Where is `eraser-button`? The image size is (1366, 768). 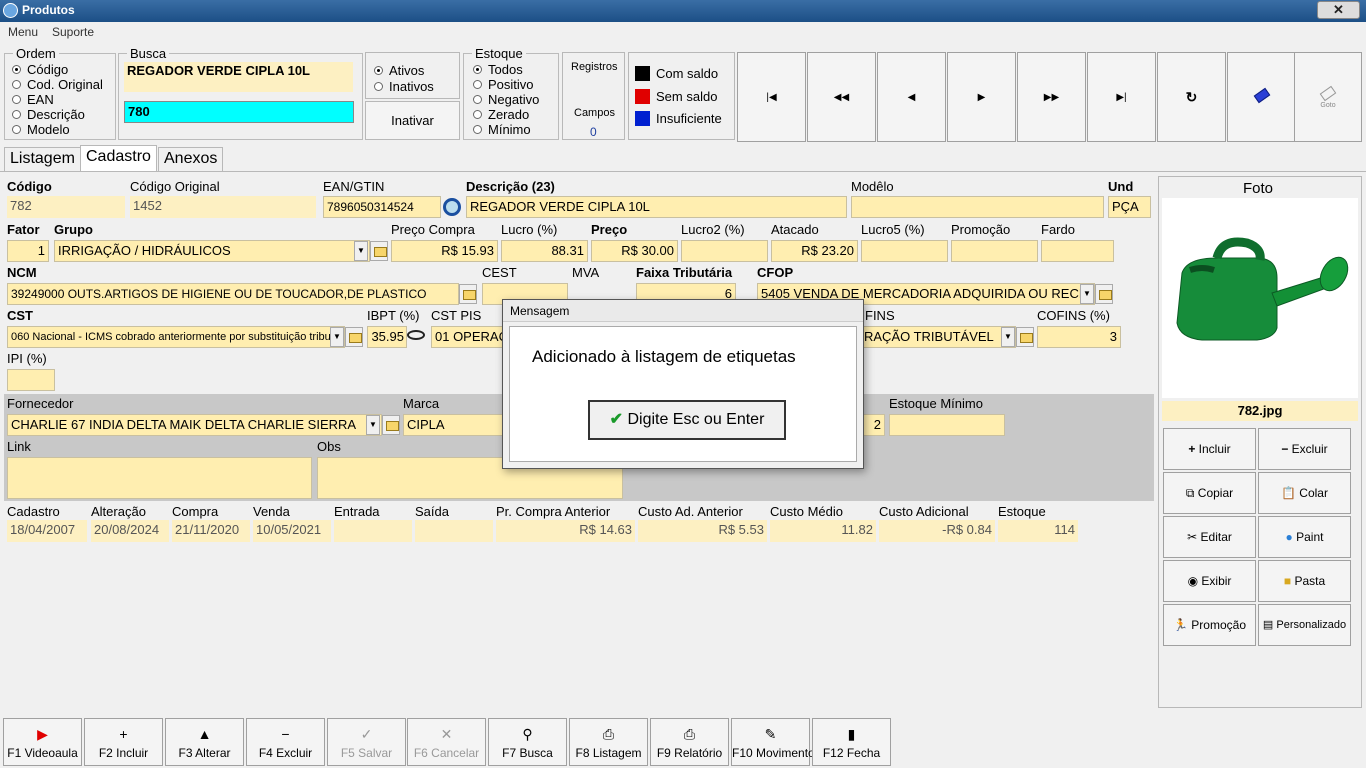 eraser-button is located at coordinates (1261, 97).